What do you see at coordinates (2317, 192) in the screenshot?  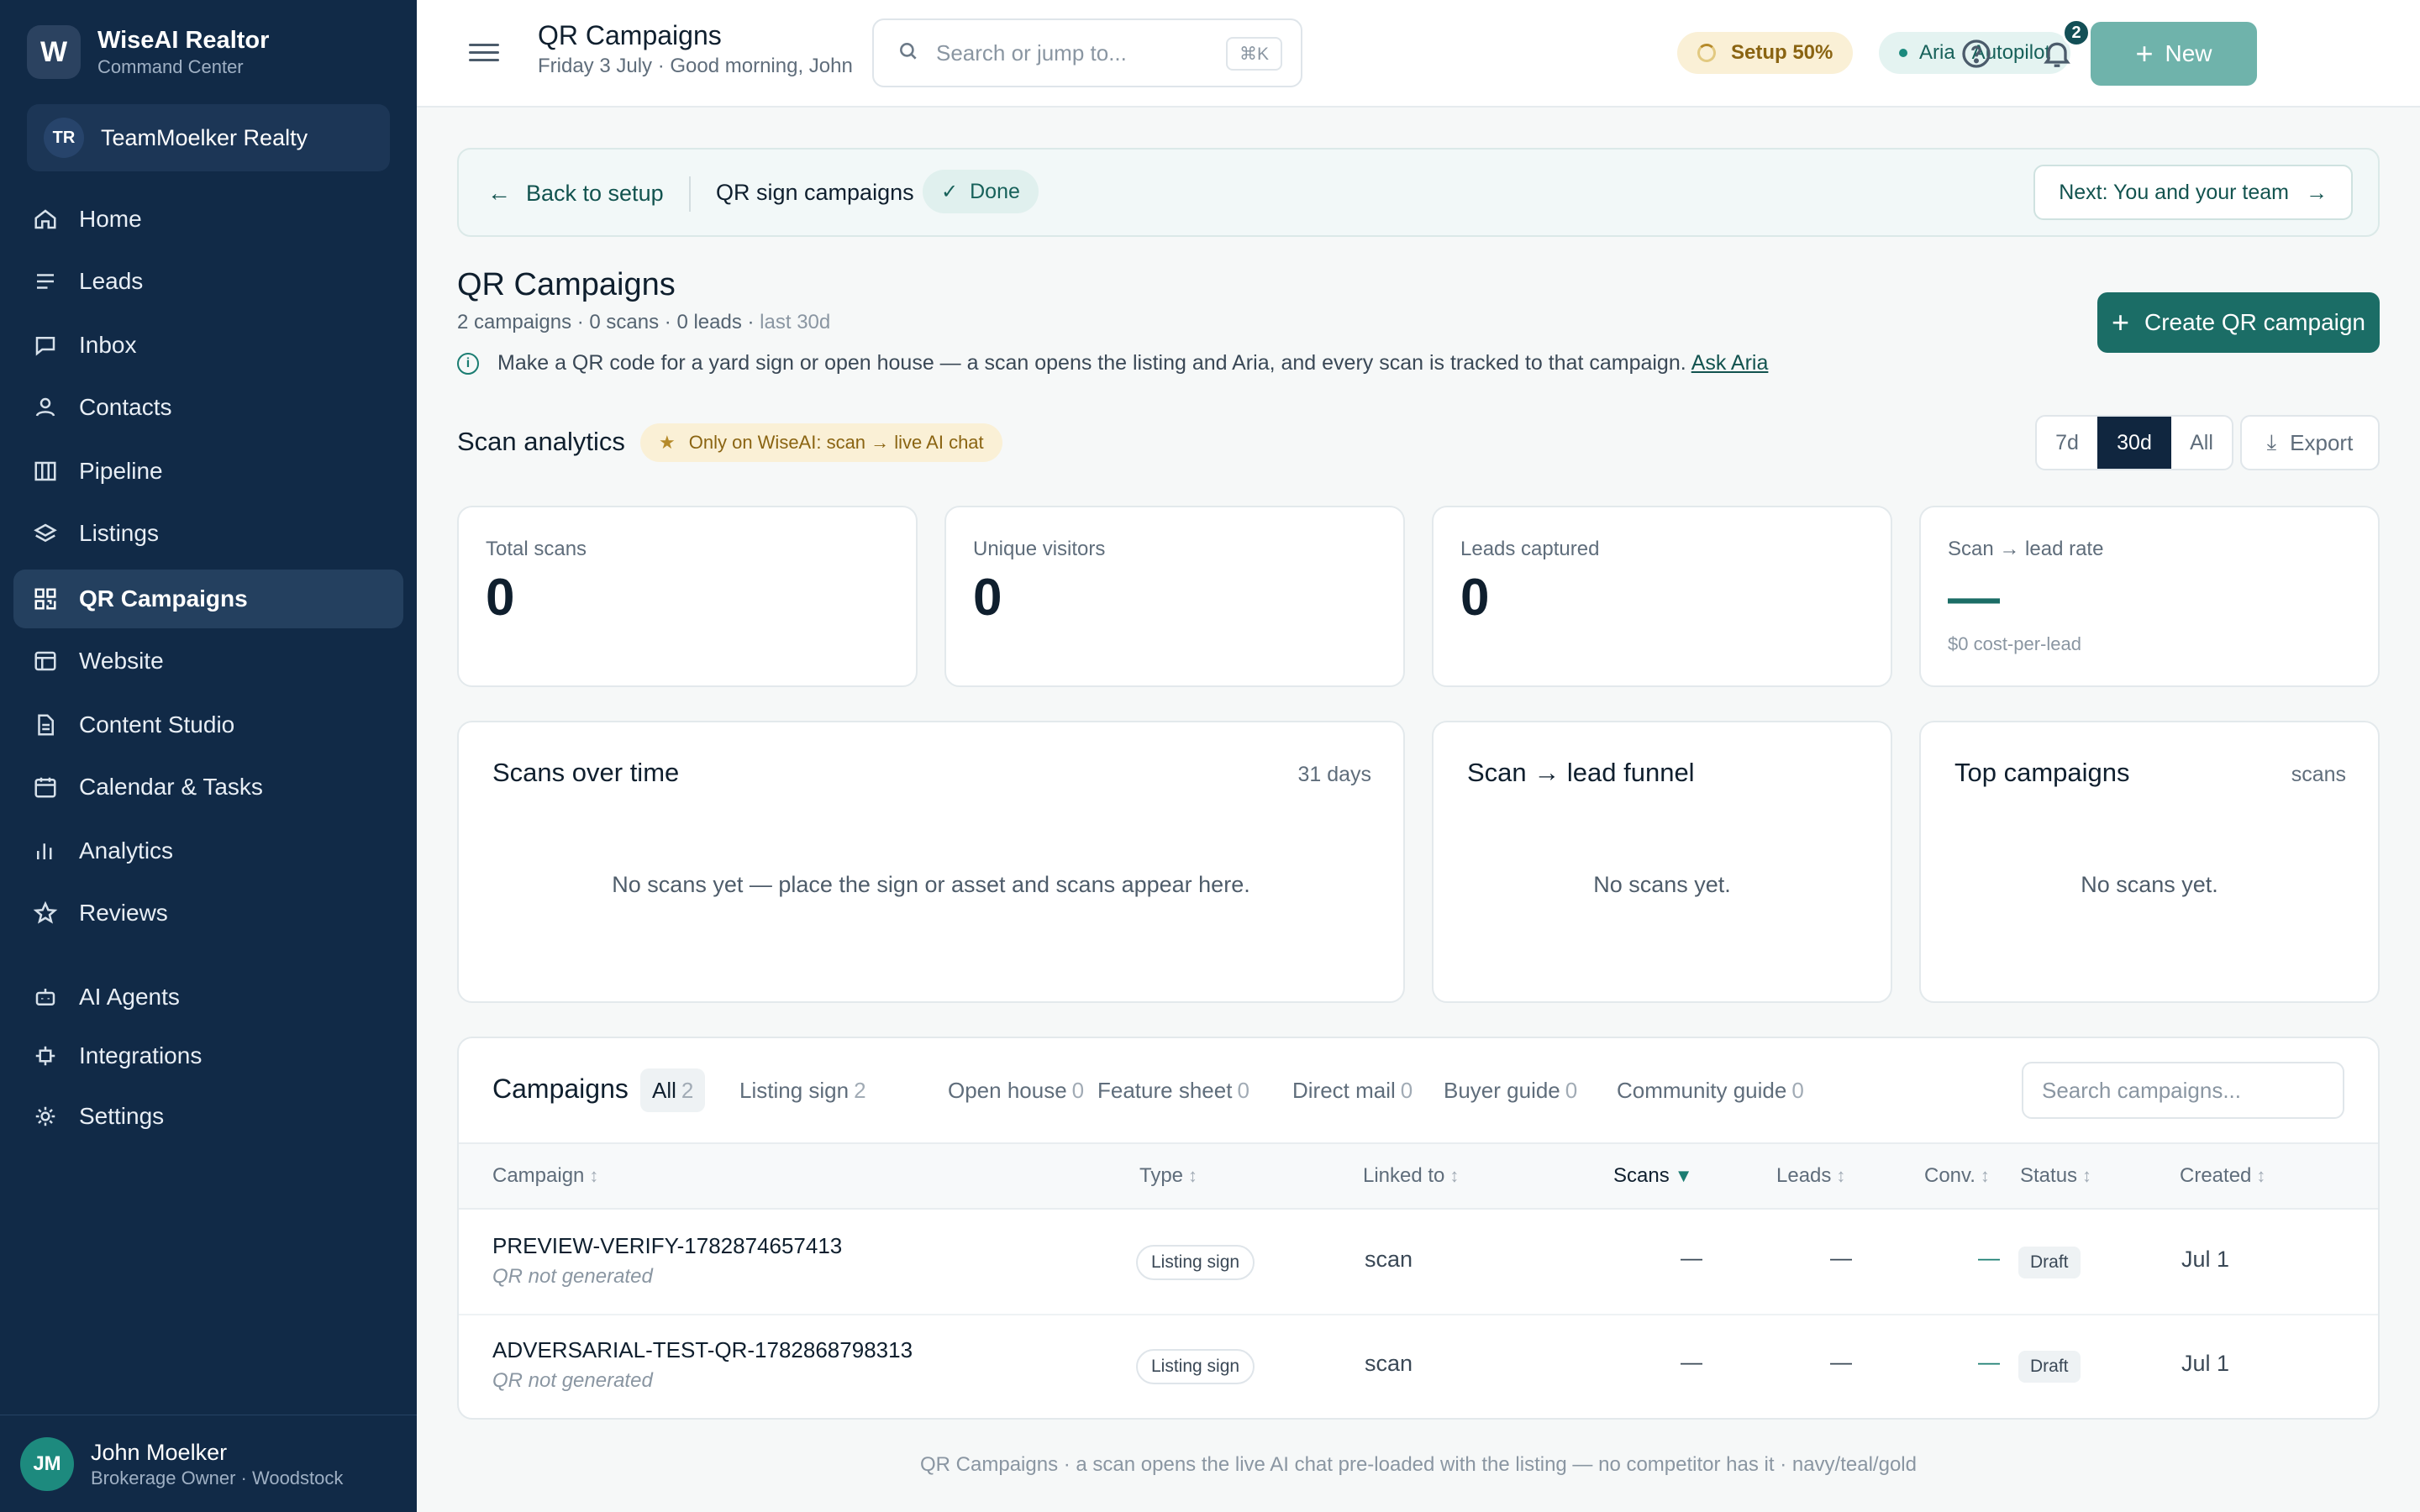 I see `arrow-right-icon: →` at bounding box center [2317, 192].